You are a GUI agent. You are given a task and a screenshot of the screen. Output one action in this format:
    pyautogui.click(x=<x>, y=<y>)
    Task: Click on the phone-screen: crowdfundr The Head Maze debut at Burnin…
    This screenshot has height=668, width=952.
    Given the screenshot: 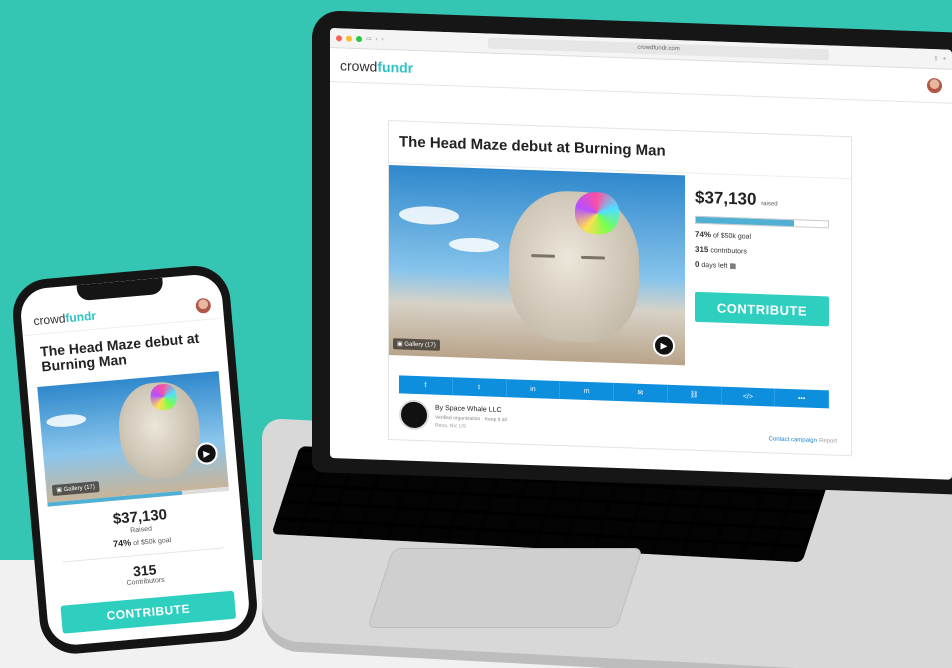 What is the action you would take?
    pyautogui.click(x=135, y=459)
    